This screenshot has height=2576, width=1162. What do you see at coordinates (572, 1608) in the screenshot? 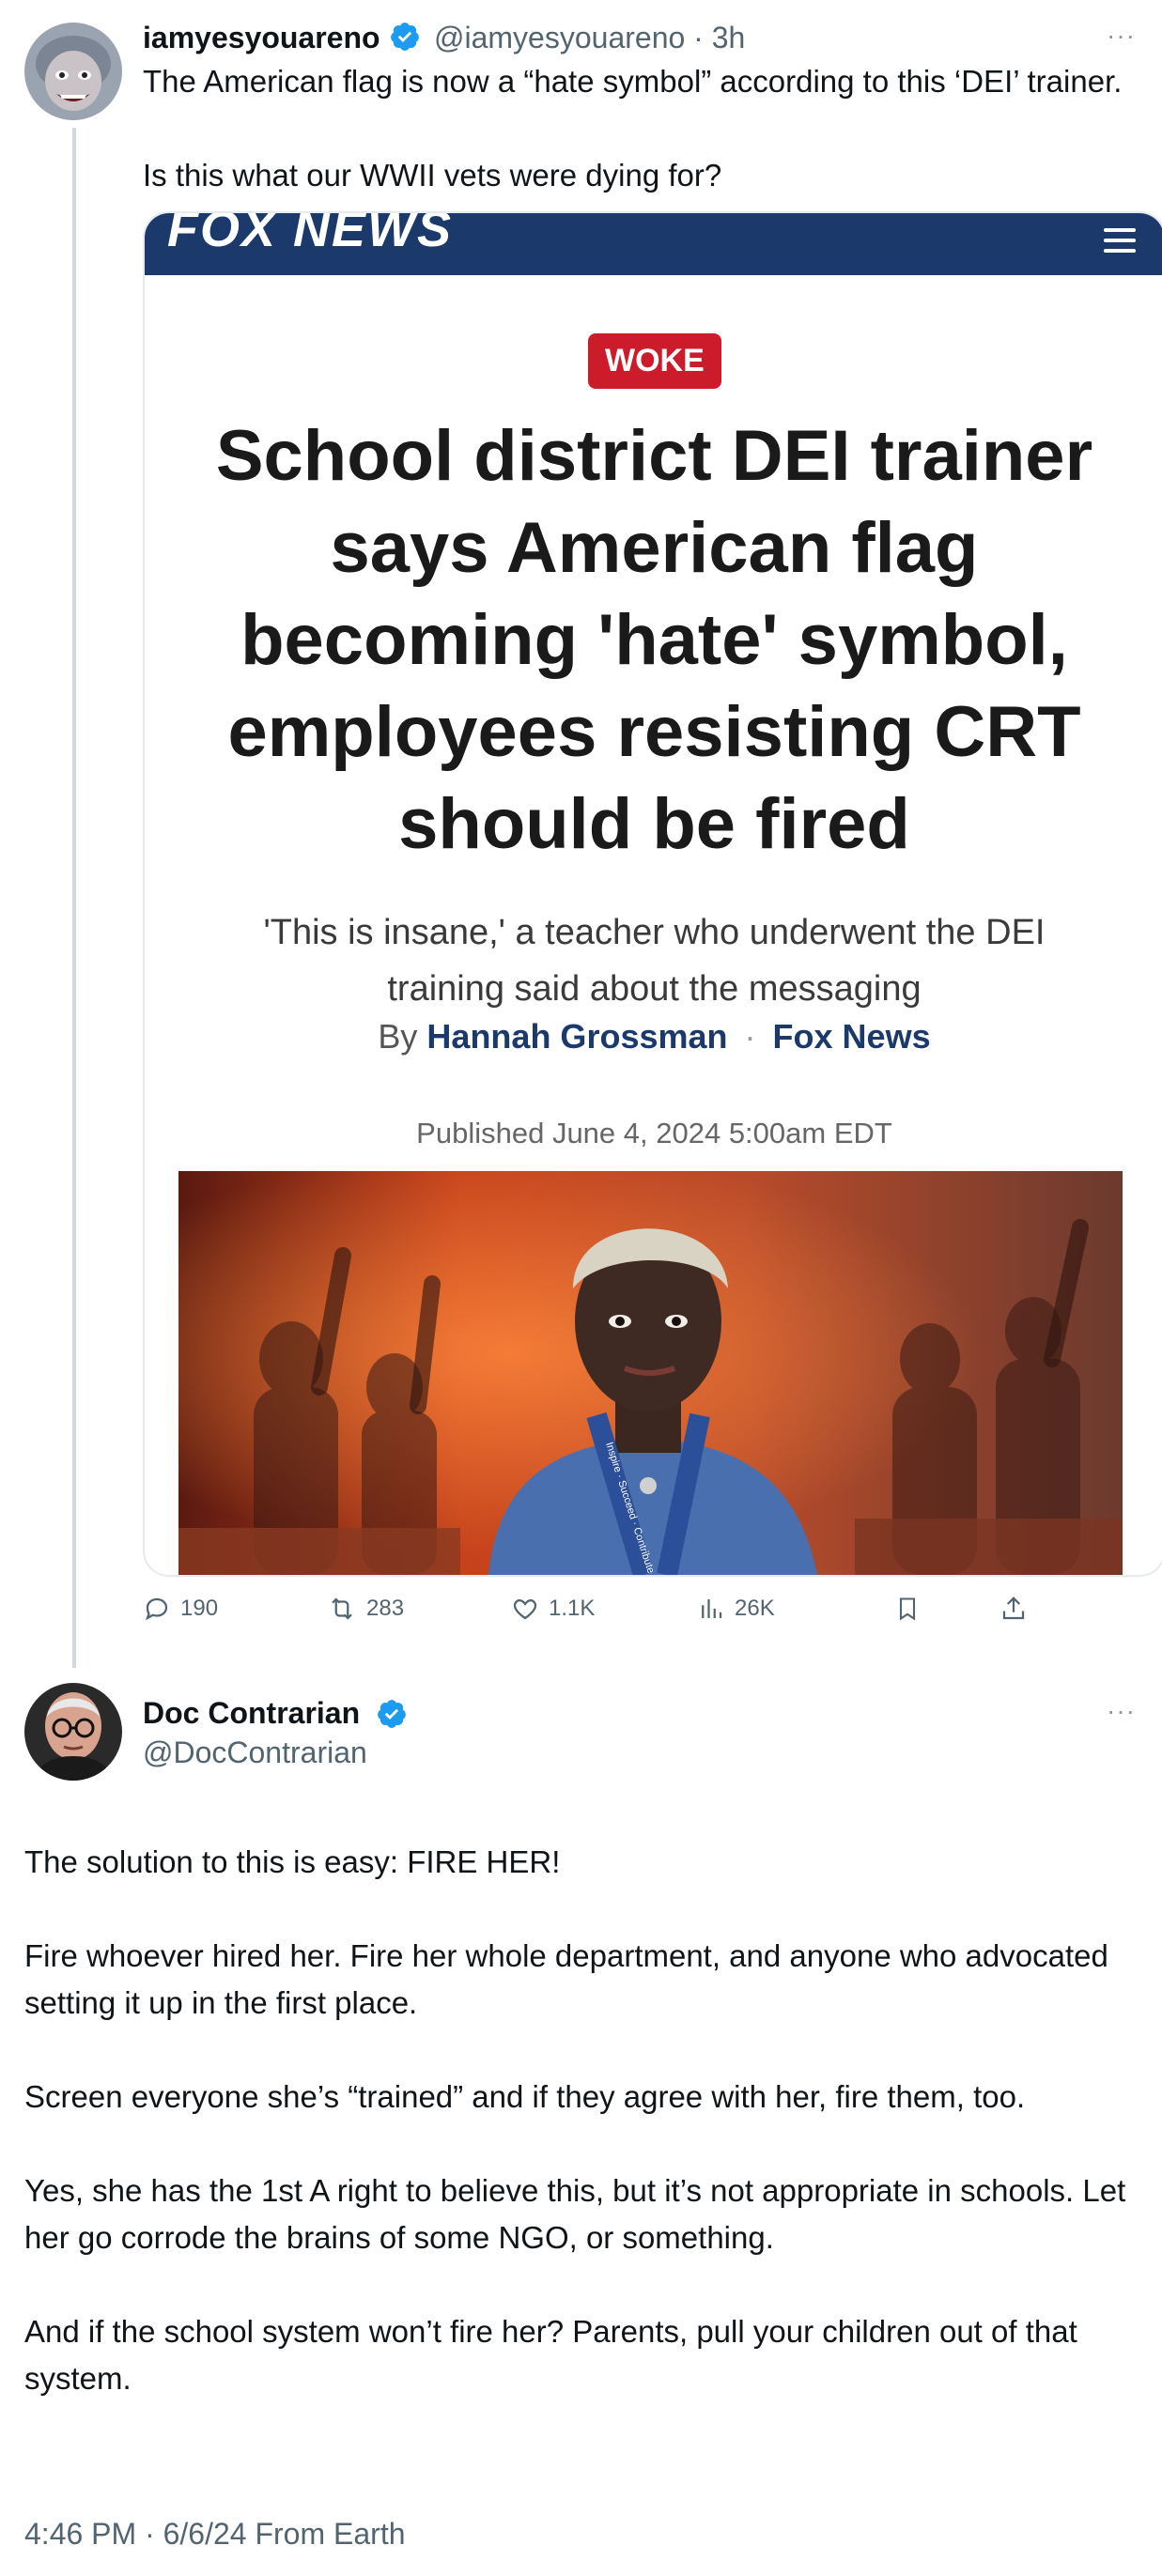
I see `like-count: 1.1K` at bounding box center [572, 1608].